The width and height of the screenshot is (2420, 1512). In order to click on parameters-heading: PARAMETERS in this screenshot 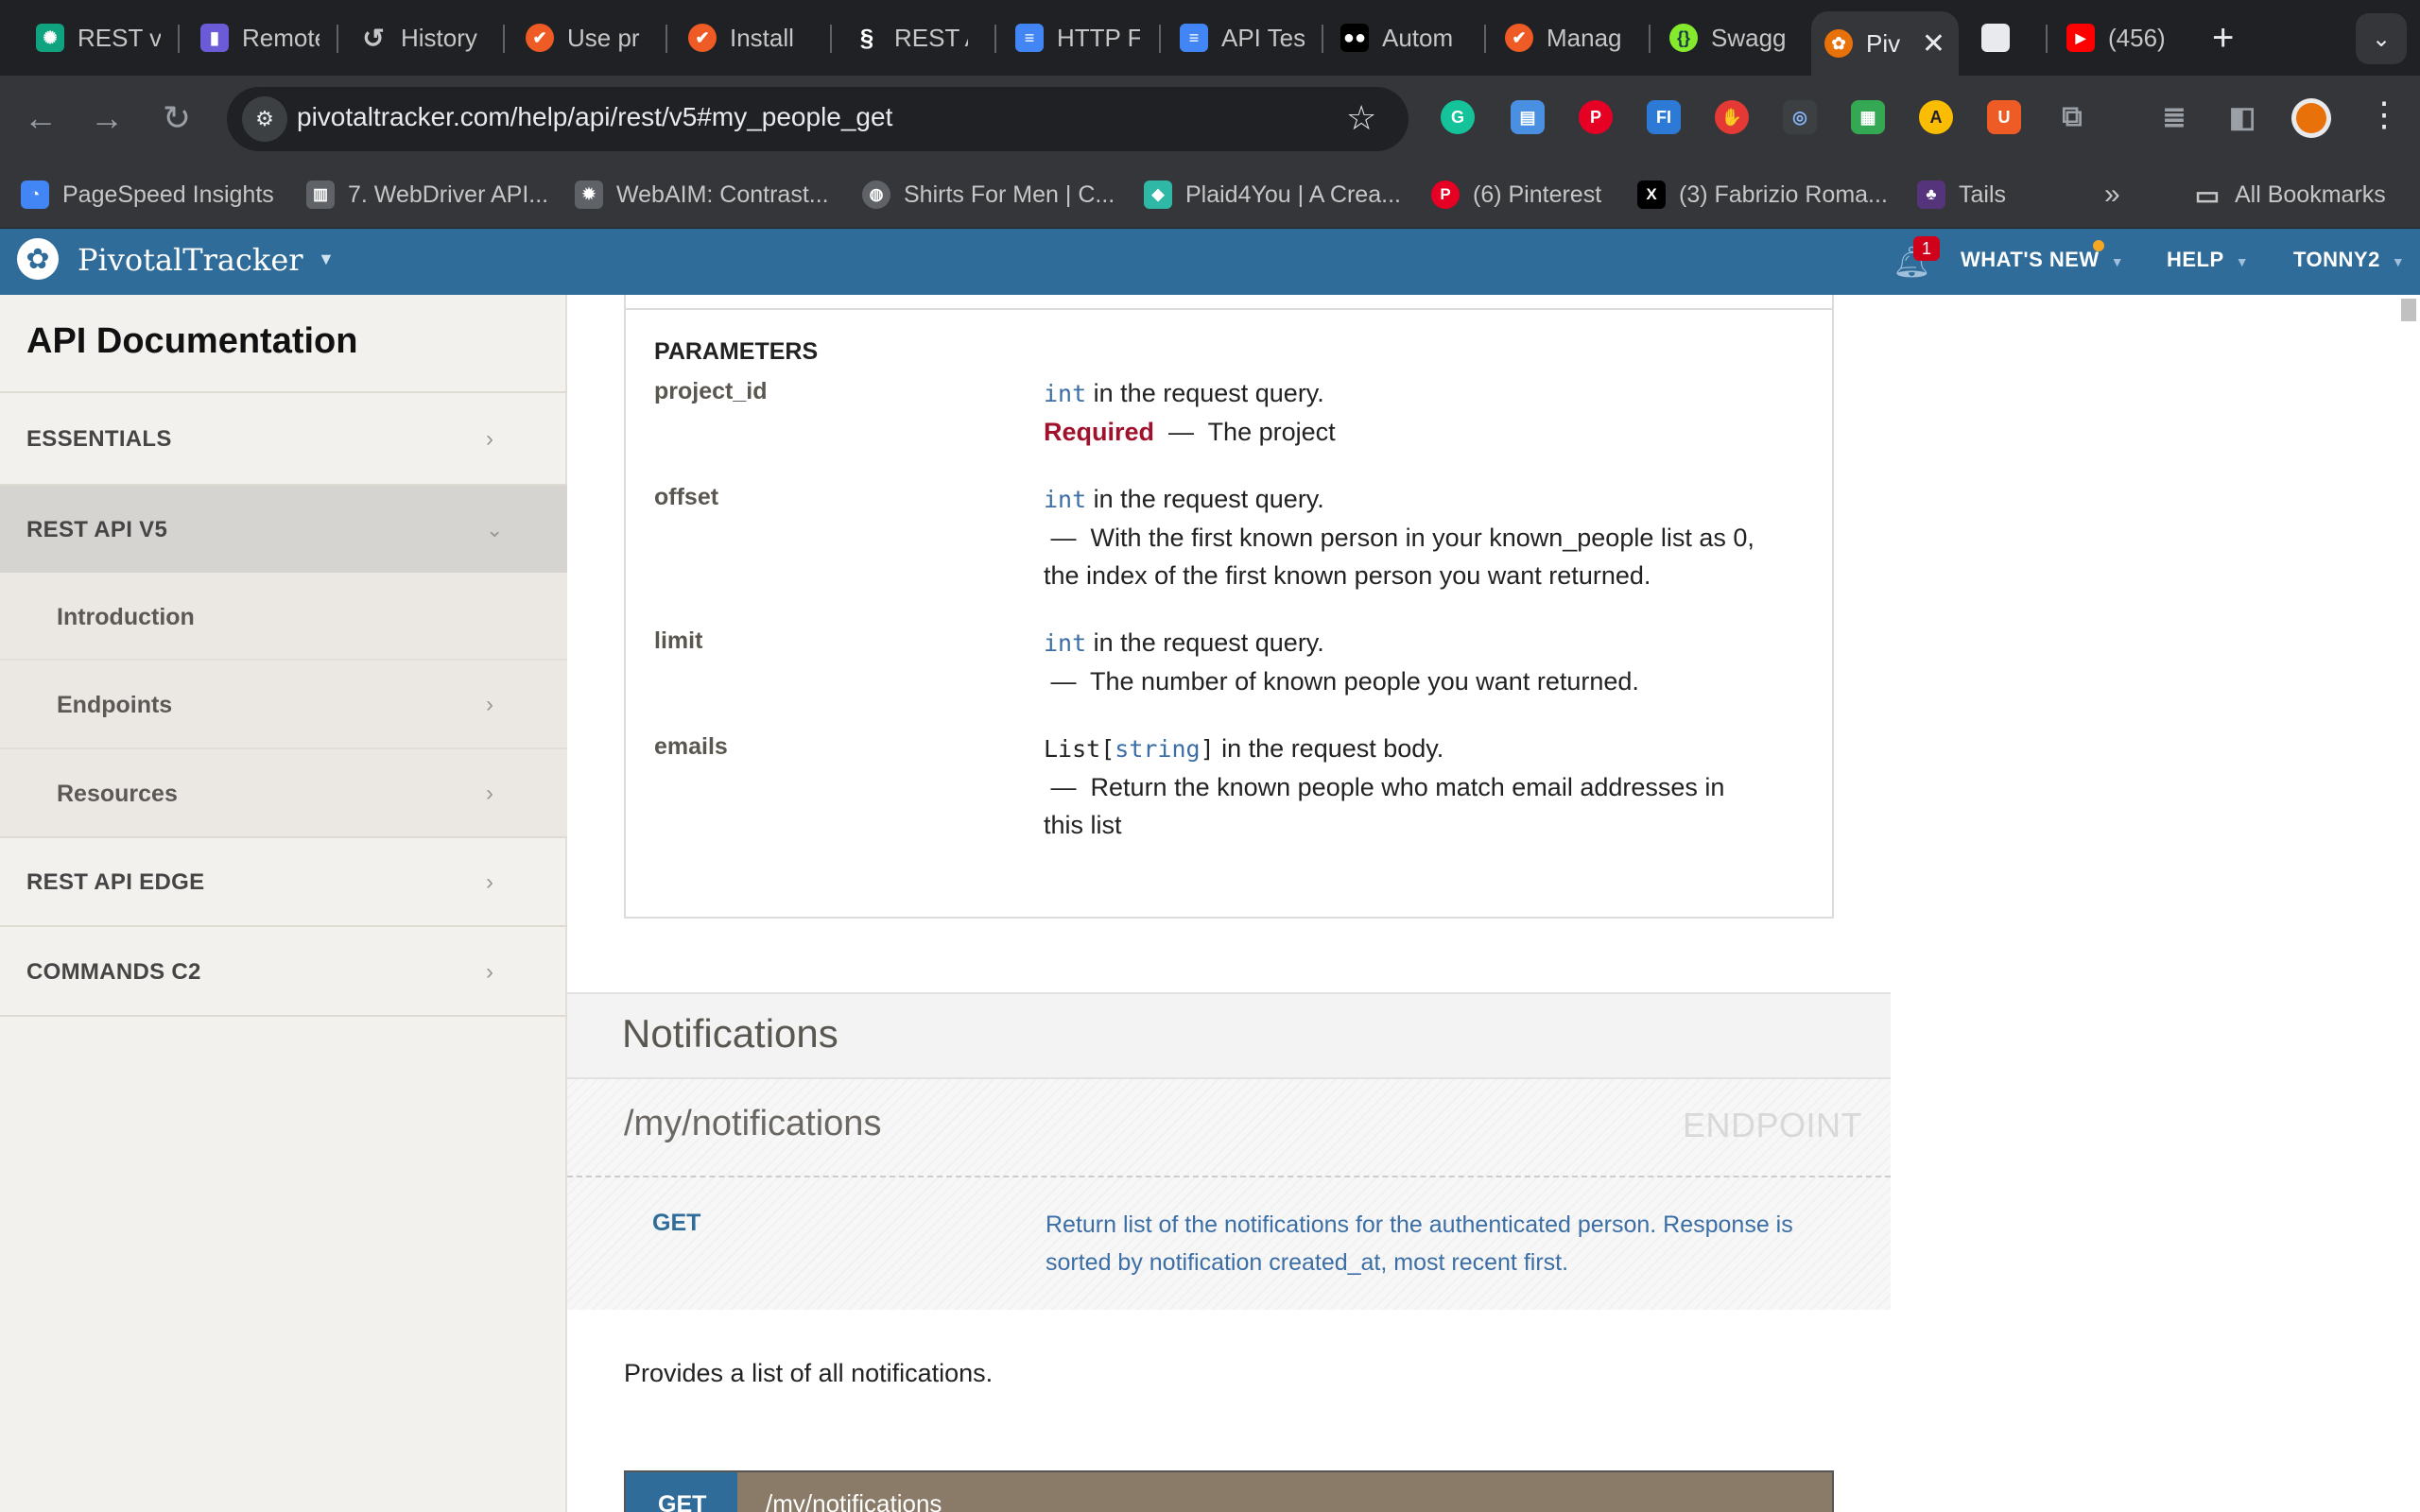, I will do `click(736, 351)`.